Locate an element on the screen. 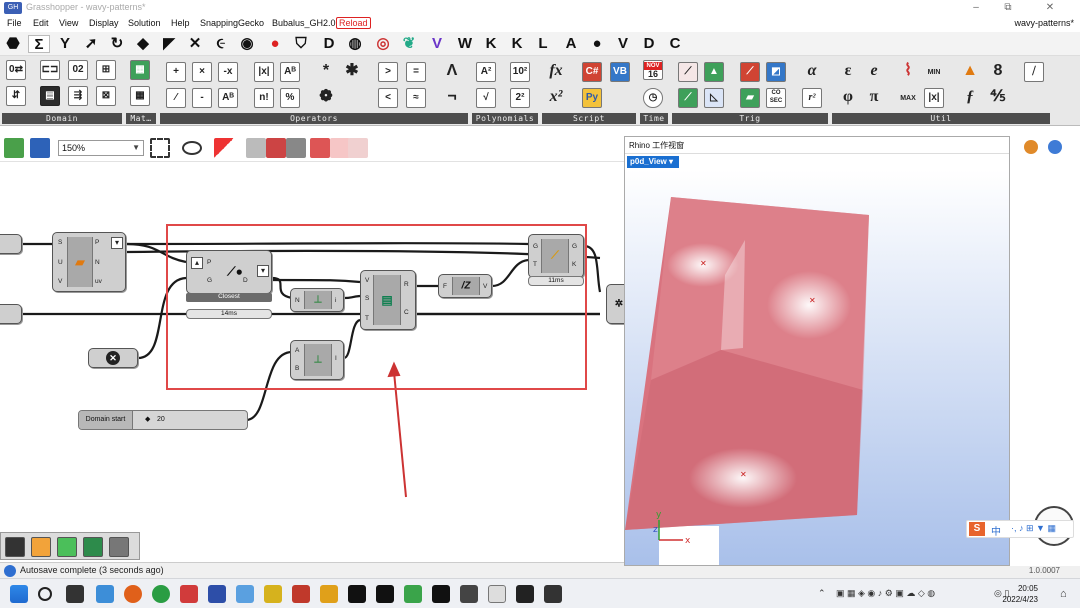 The image size is (1080, 608). euler-icon: e is located at coordinates (874, 72).